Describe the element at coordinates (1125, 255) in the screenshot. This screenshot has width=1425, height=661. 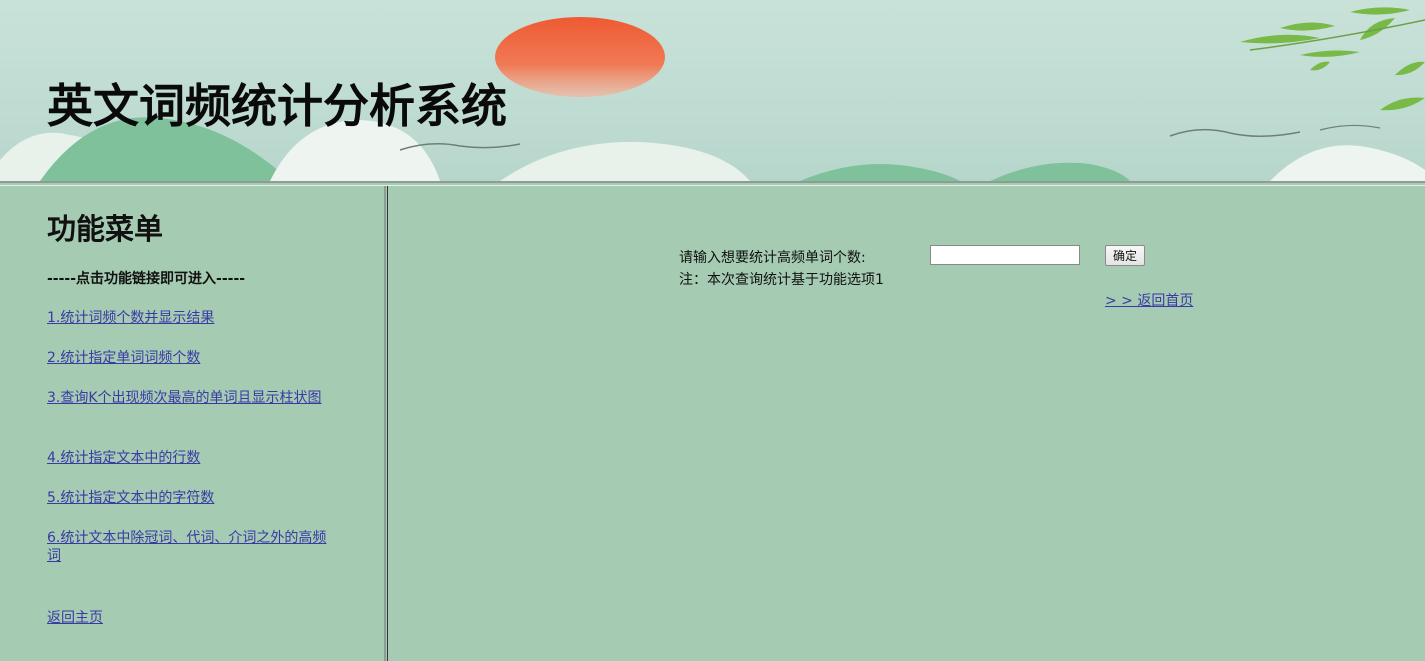
I see `confirm-button: 确定` at that location.